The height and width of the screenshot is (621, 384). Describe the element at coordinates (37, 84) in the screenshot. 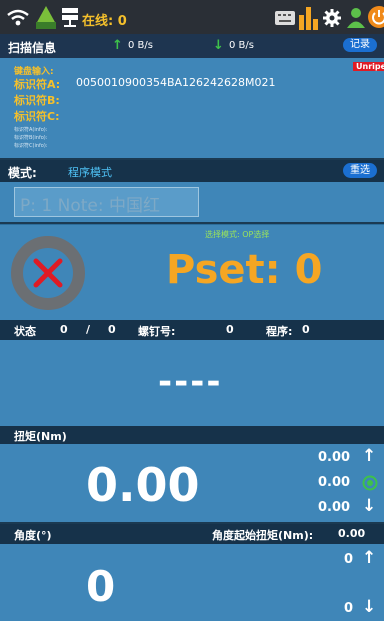

I see `identifier-a-label: 标识符A:` at that location.